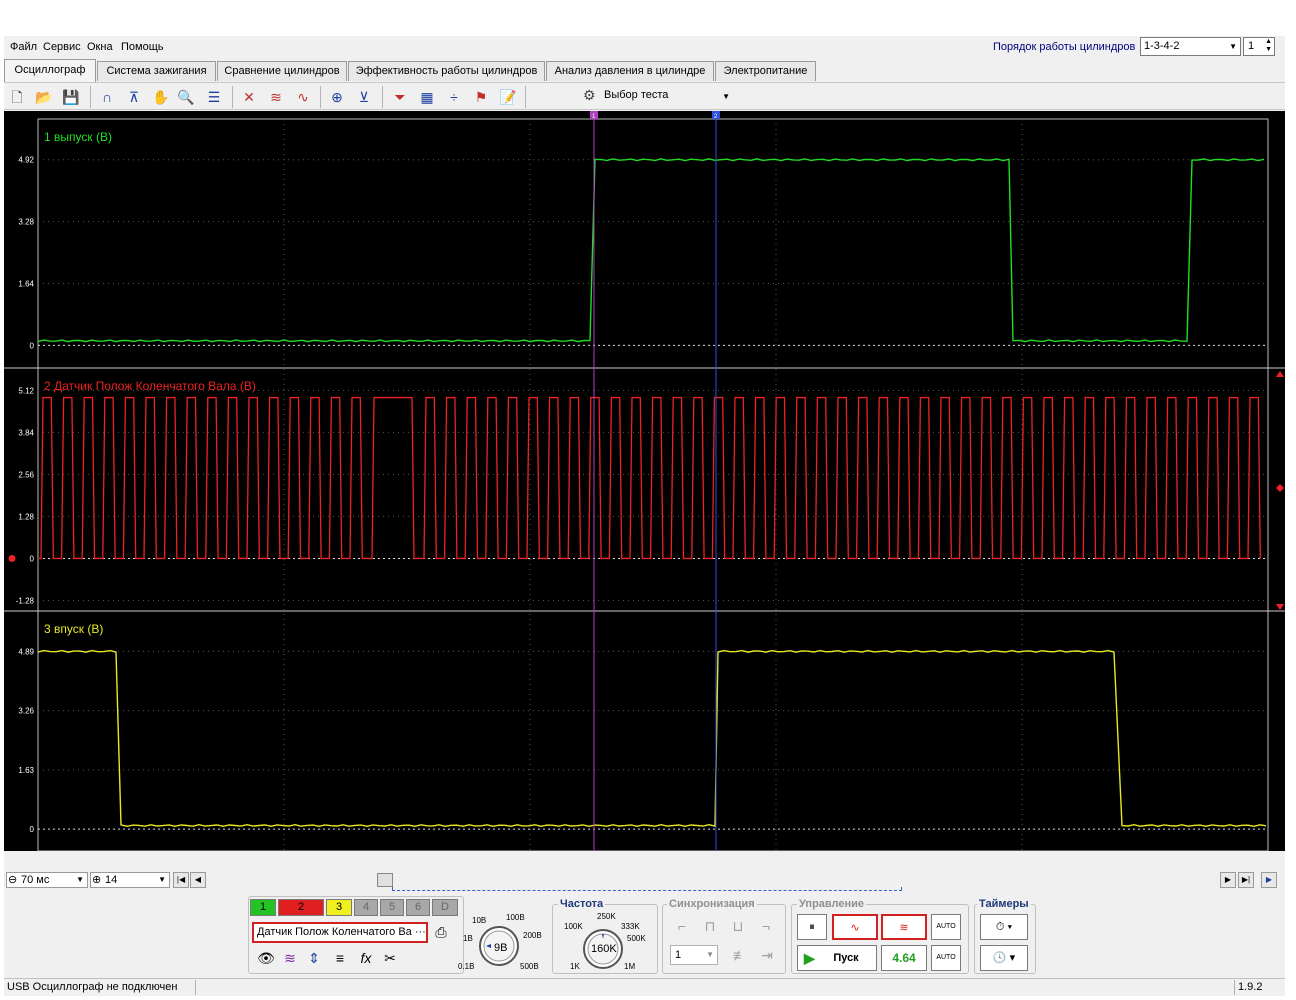 This screenshot has height=1000, width=1296. I want to click on y-tick-label: 3.26, so click(26, 711).